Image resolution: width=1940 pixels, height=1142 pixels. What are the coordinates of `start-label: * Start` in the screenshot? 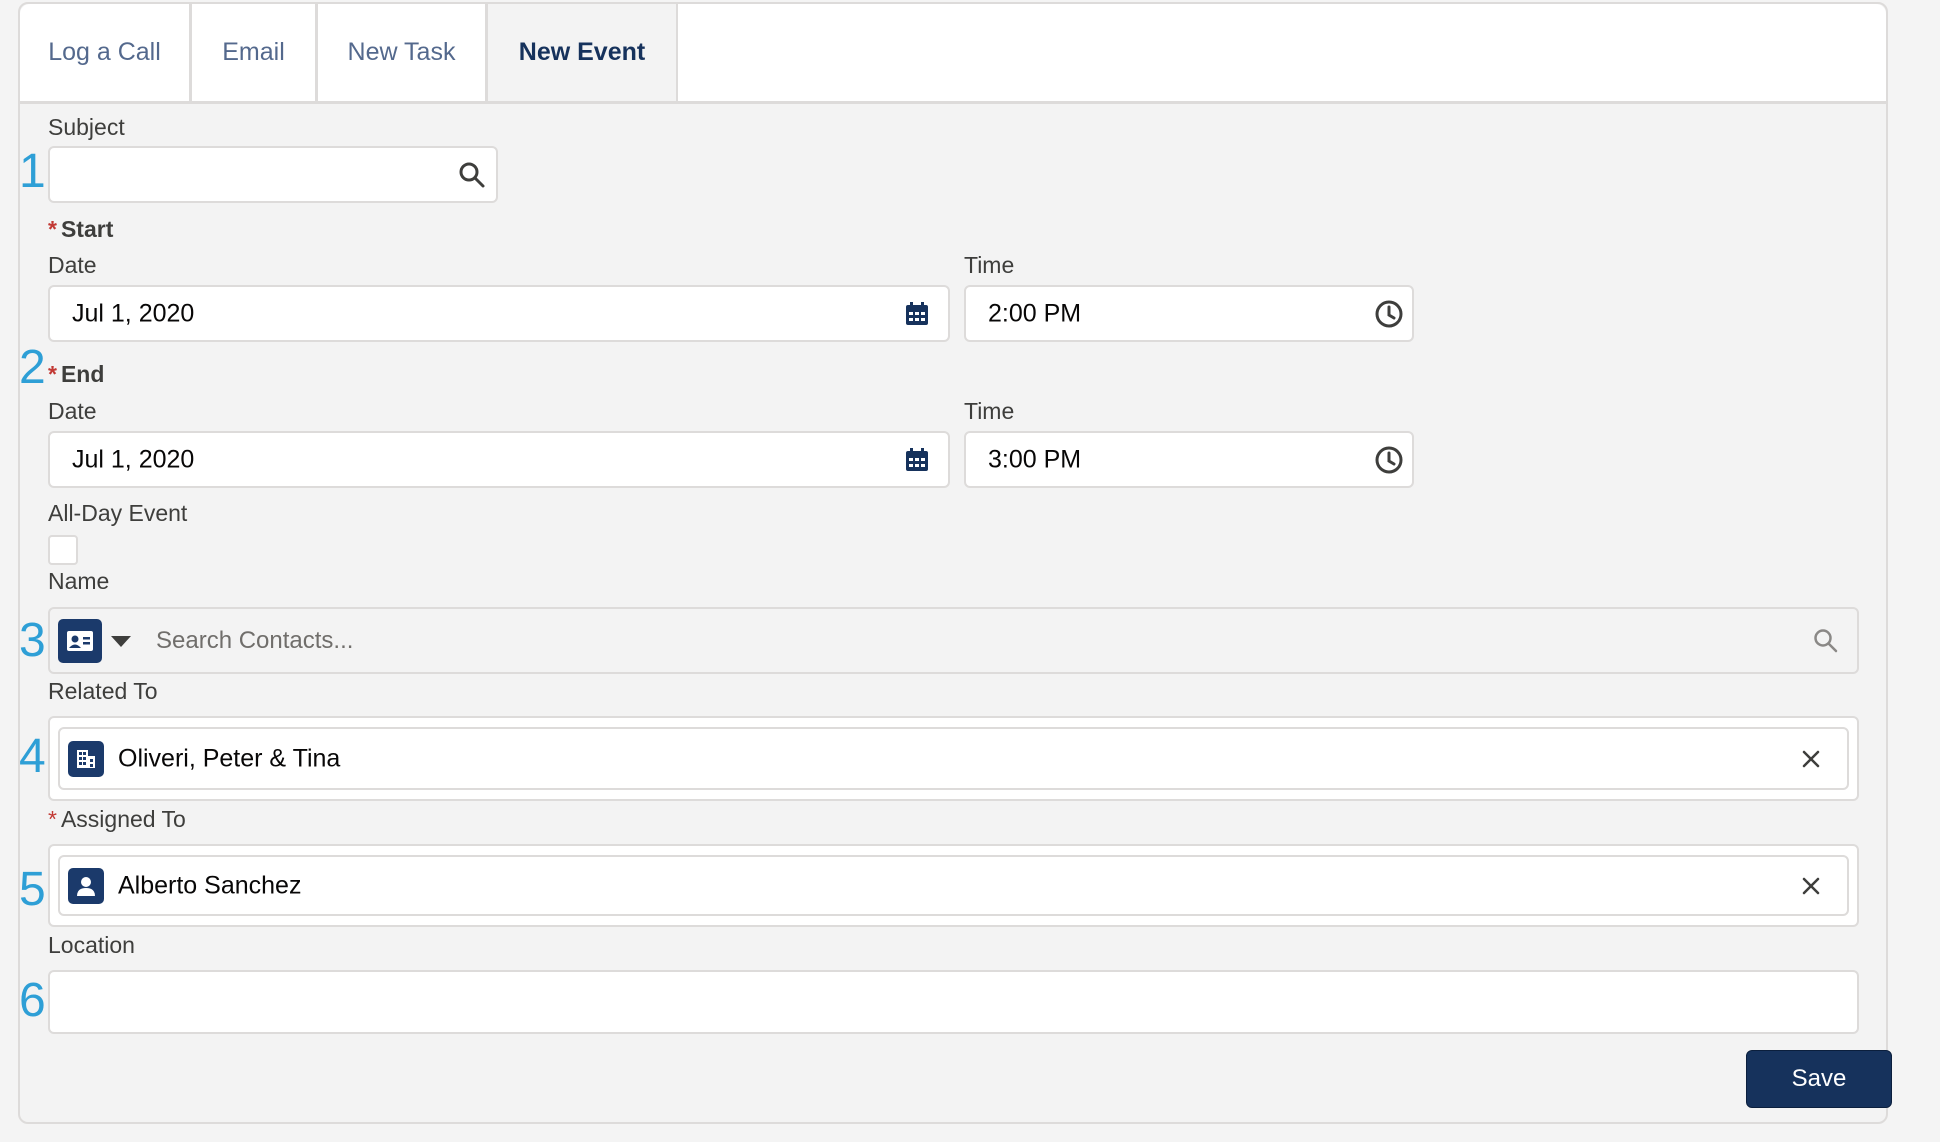 It's located at (80, 229).